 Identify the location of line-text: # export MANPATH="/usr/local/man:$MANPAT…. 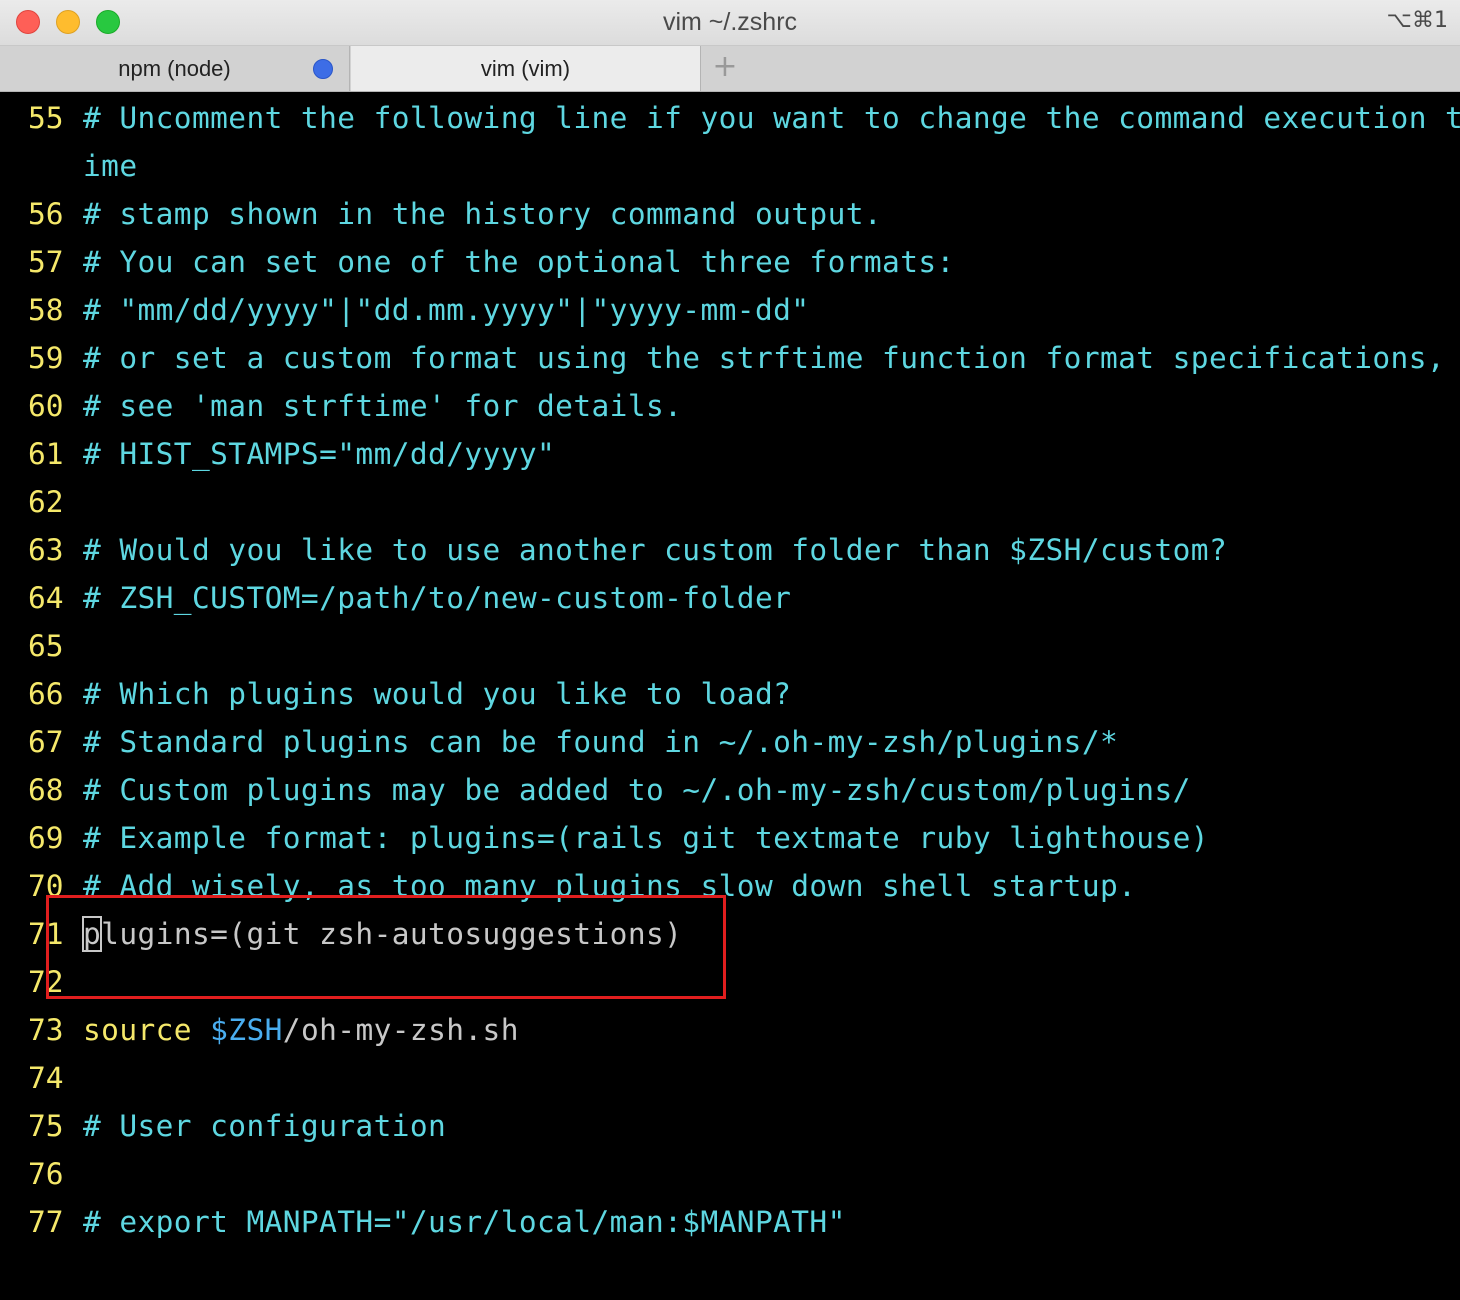
(464, 1222).